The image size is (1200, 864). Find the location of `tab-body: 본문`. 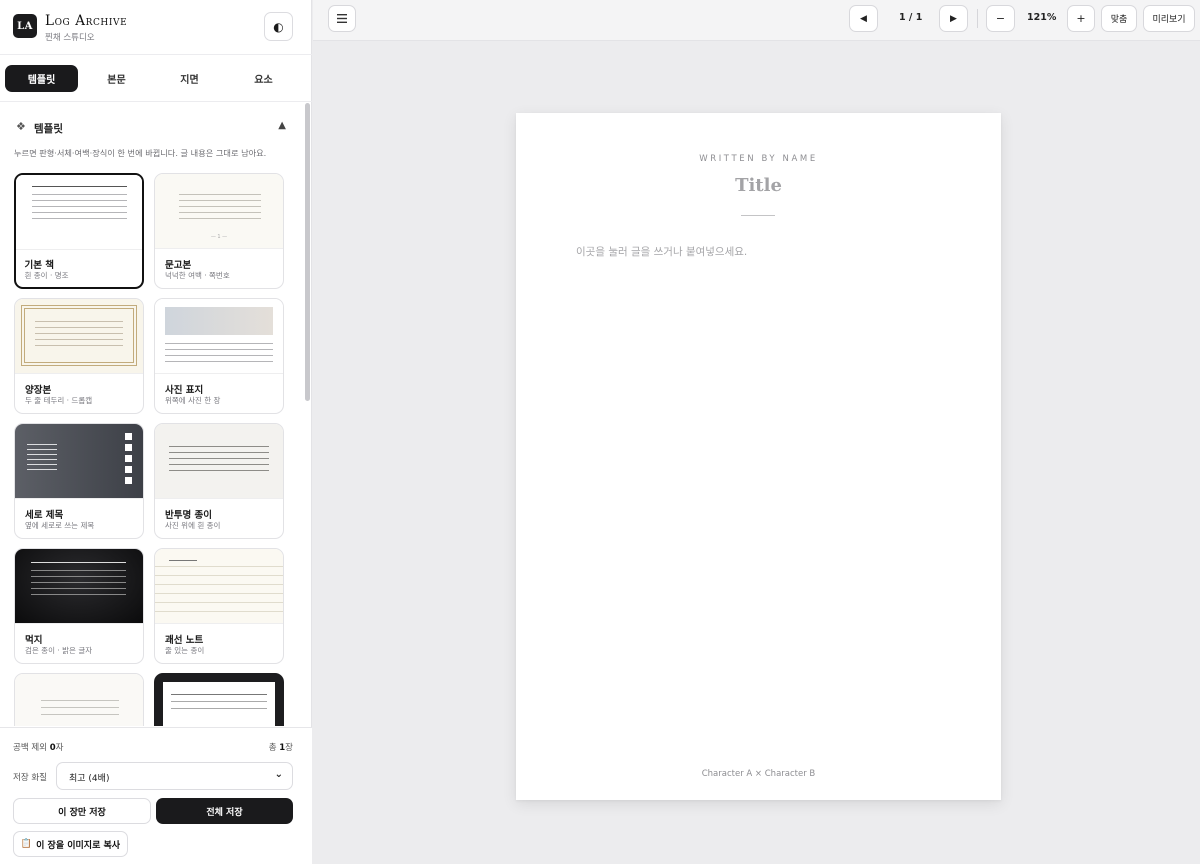

tab-body: 본문 is located at coordinates (116, 78).